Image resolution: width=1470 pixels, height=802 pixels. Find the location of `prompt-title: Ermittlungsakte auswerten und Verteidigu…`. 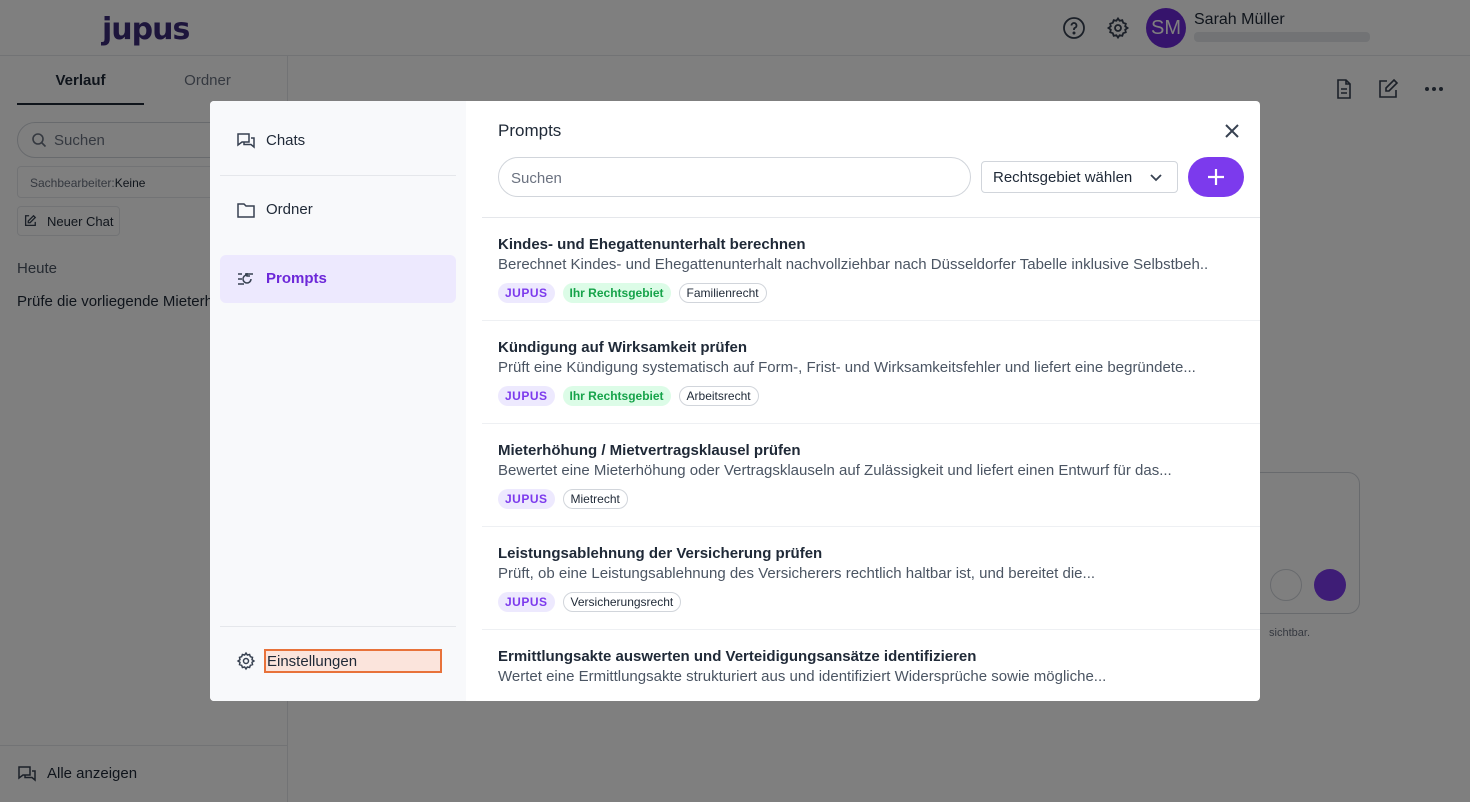

prompt-title: Ermittlungsakte auswerten und Verteidigu… is located at coordinates (737, 656).